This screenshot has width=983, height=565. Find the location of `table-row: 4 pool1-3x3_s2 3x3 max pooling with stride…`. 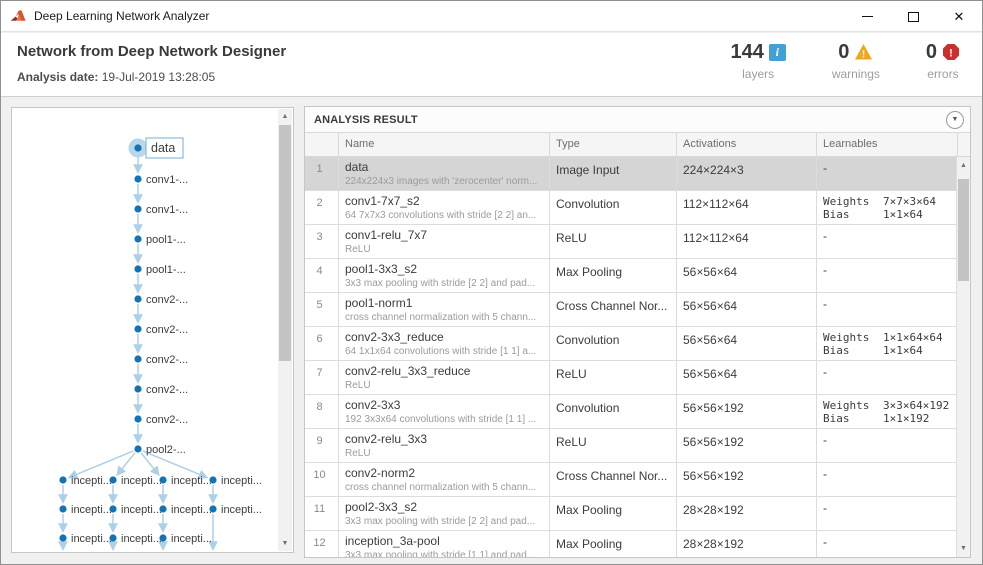

table-row: 4 pool1-3x3_s2 3x3 max pooling with stride… is located at coordinates (637, 276).